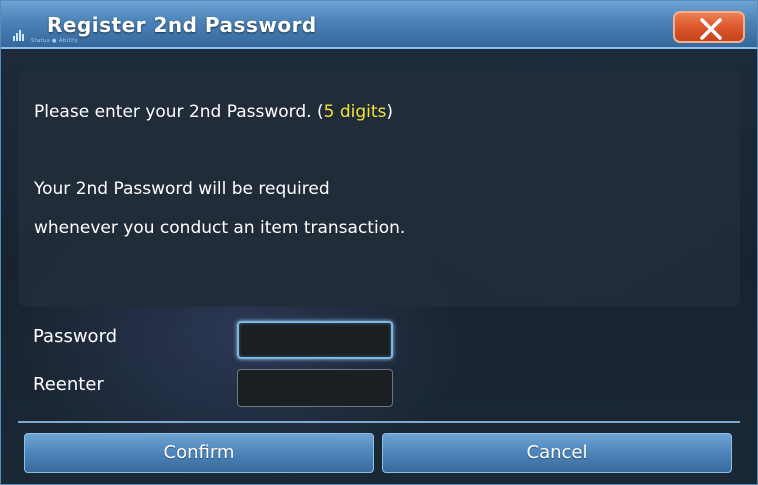 The image size is (758, 485). Describe the element at coordinates (20, 35) in the screenshot. I see `signal-bars-icon` at that location.